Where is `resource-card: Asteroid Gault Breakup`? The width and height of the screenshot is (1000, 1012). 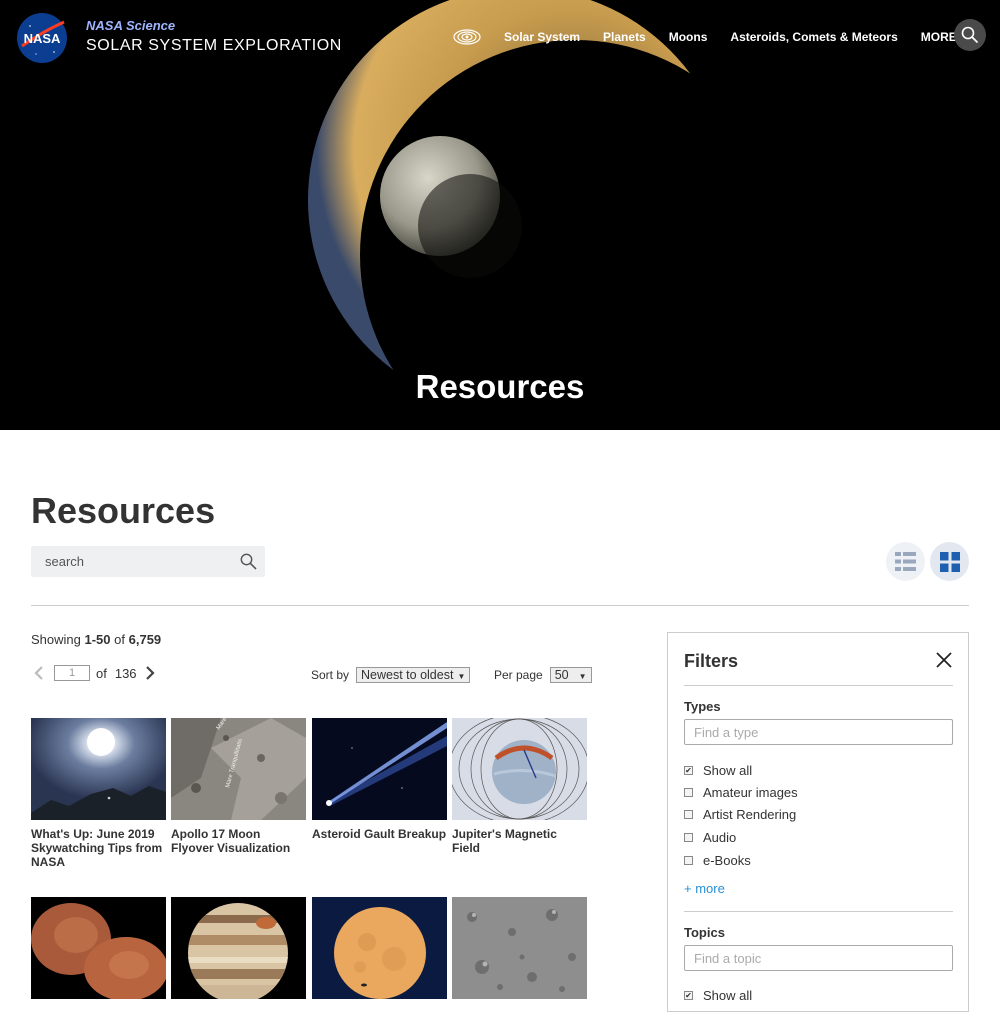
resource-card: Asteroid Gault Breakup is located at coordinates (379, 779).